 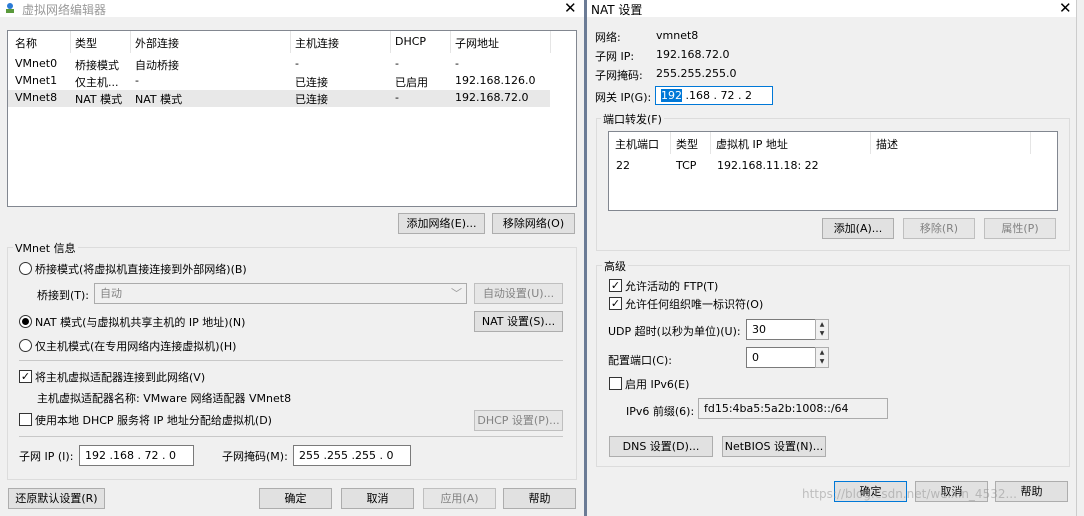 I want to click on column-header: 外部连接, so click(x=157, y=43).